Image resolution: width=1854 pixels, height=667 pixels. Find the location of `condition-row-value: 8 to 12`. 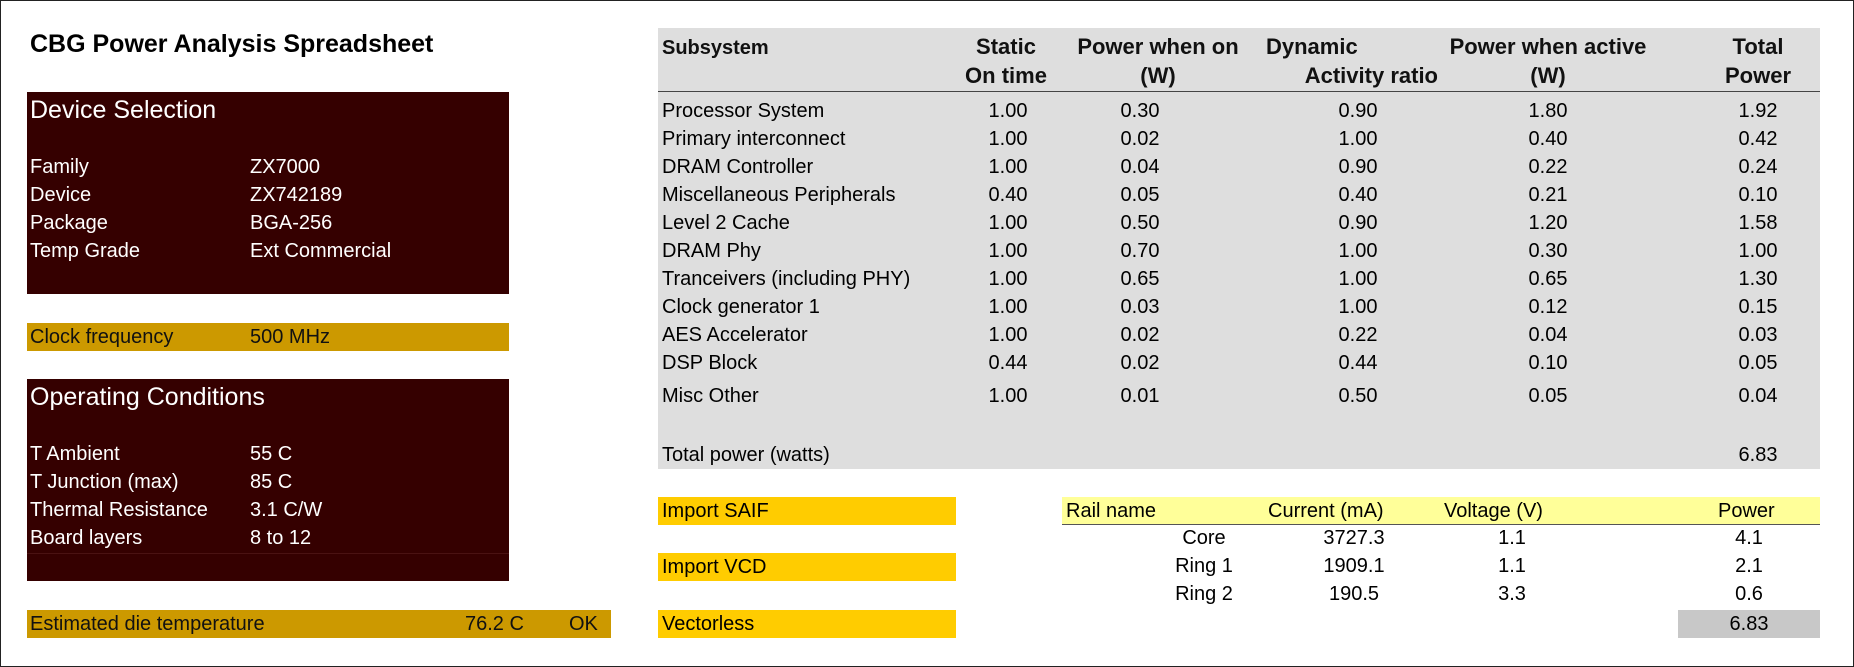

condition-row-value: 8 to 12 is located at coordinates (280, 538).